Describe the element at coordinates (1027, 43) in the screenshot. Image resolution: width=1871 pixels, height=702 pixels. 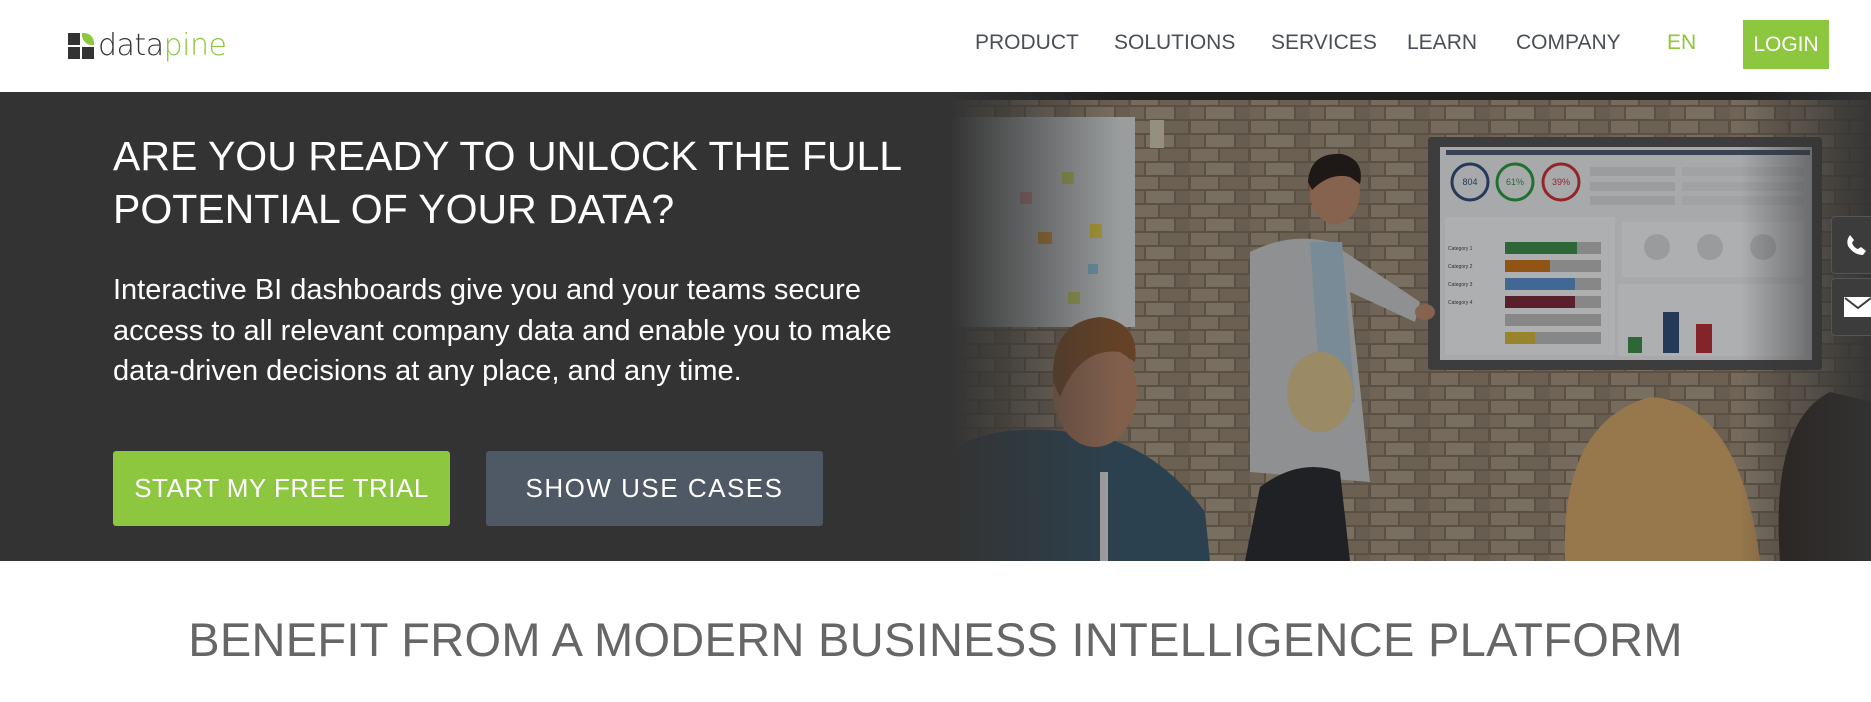
I see `nav-product: PRODUCT` at that location.